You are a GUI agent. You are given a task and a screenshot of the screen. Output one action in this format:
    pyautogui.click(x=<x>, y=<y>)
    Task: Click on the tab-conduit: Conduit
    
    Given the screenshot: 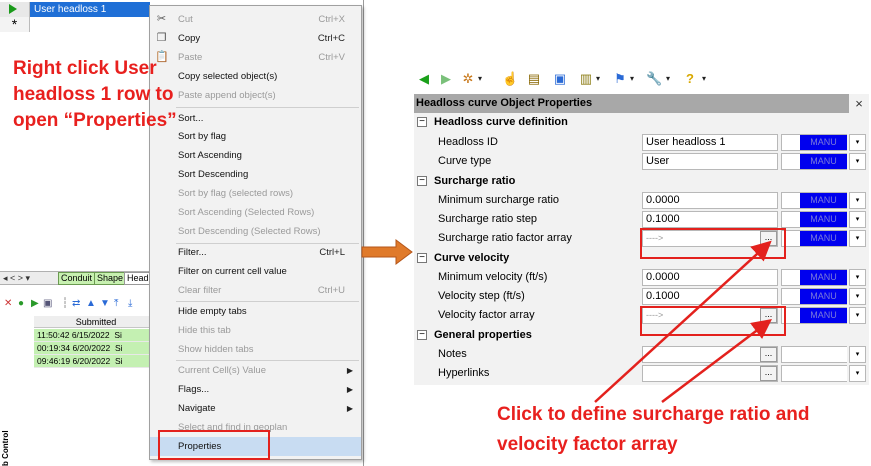 What is the action you would take?
    pyautogui.click(x=77, y=278)
    